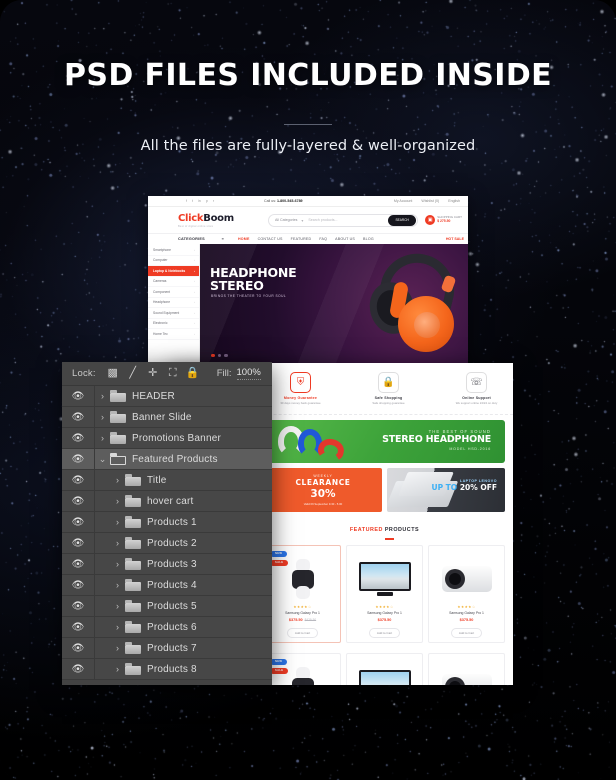  What do you see at coordinates (454, 201) in the screenshot?
I see `language-select: English` at bounding box center [454, 201].